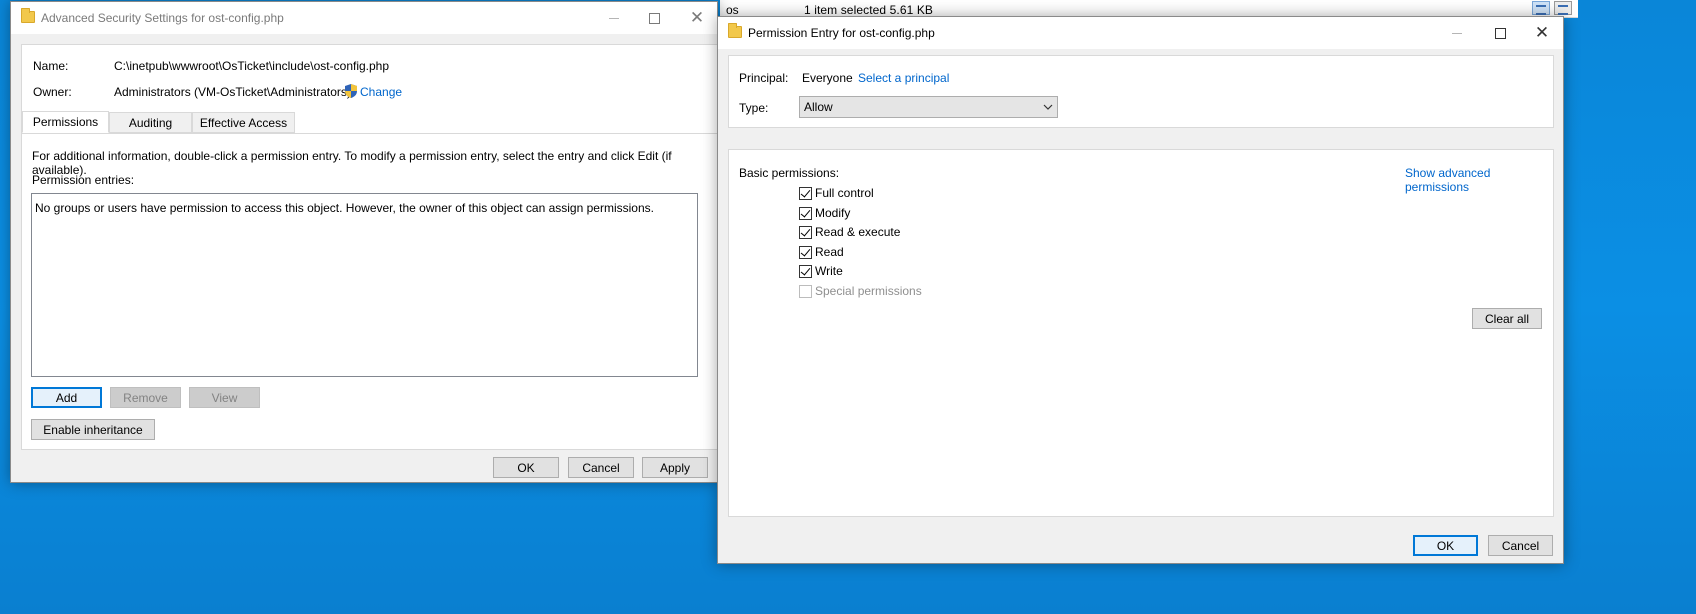 The image size is (1696, 614). What do you see at coordinates (145, 397) in the screenshot?
I see `remove-button: Remove` at bounding box center [145, 397].